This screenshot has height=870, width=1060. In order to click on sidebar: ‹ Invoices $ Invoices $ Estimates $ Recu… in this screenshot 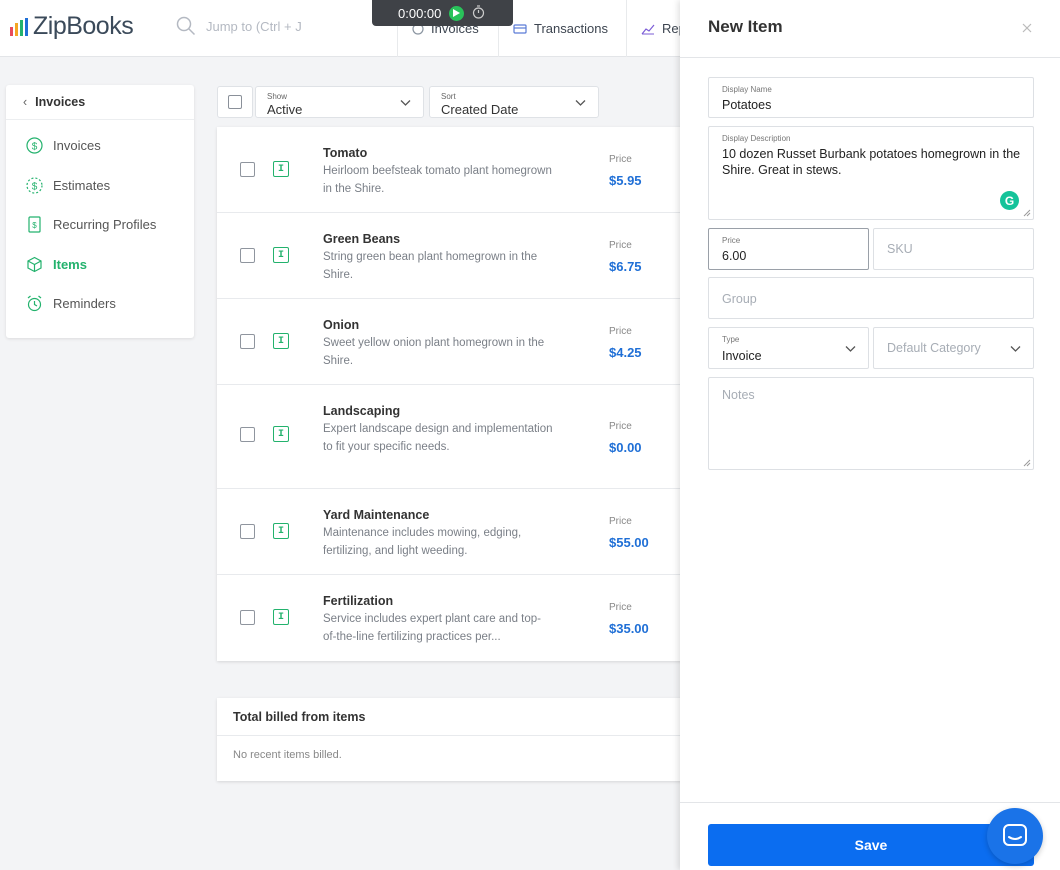, I will do `click(100, 211)`.